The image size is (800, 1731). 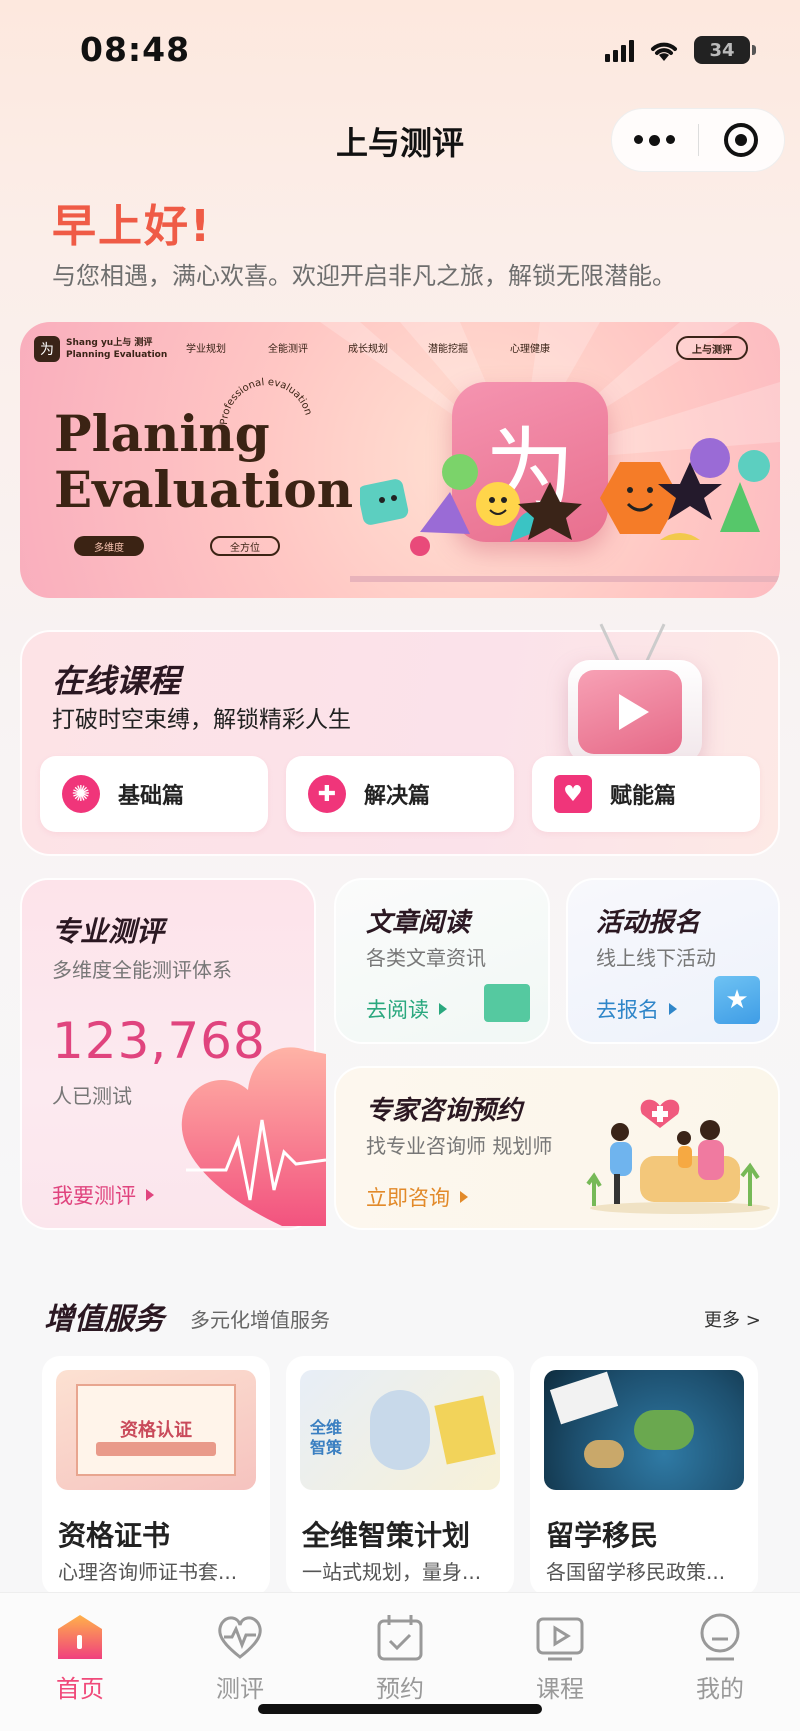 I want to click on more-link: 更多 >, so click(x=732, y=1319).